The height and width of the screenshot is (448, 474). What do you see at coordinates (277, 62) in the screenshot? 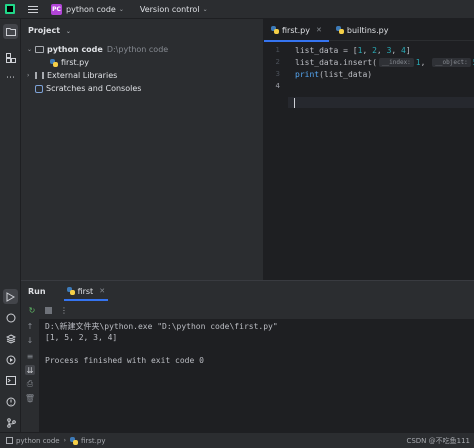
I see `line-number: 2` at bounding box center [277, 62].